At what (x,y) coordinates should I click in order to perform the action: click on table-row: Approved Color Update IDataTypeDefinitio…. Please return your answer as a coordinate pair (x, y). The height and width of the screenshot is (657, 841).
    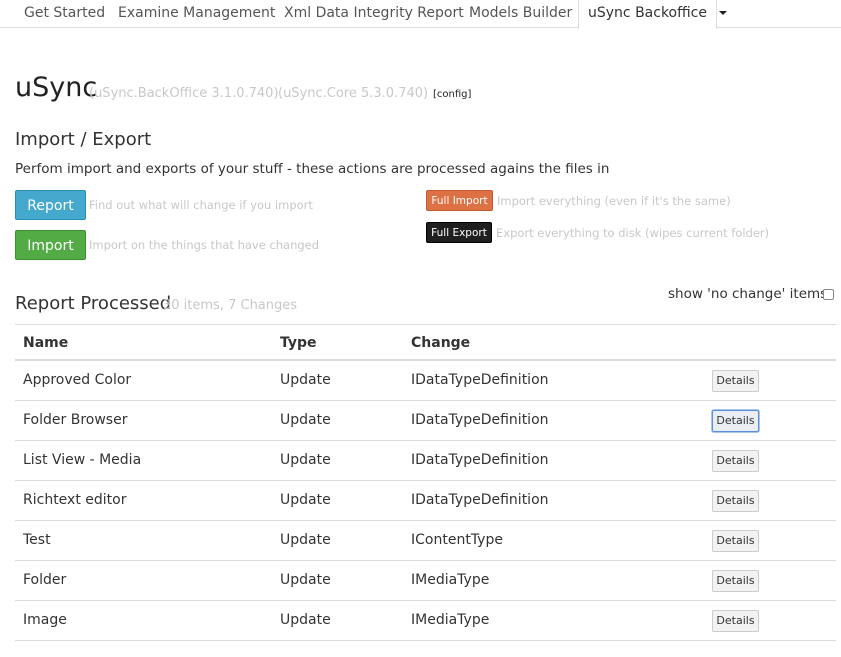
    Looking at the image, I should click on (425, 381).